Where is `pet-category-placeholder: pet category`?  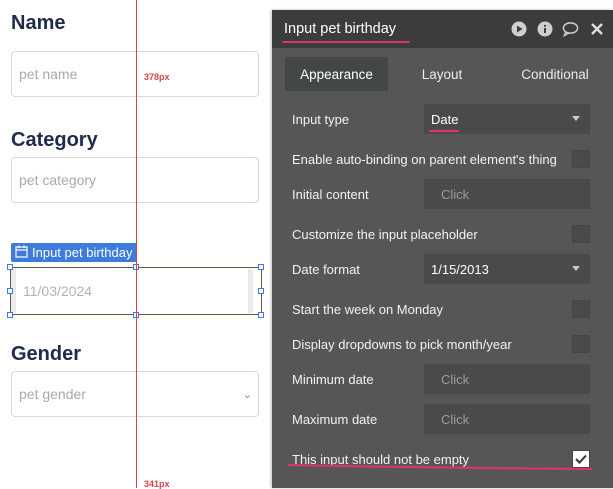 pet-category-placeholder: pet category is located at coordinates (58, 180).